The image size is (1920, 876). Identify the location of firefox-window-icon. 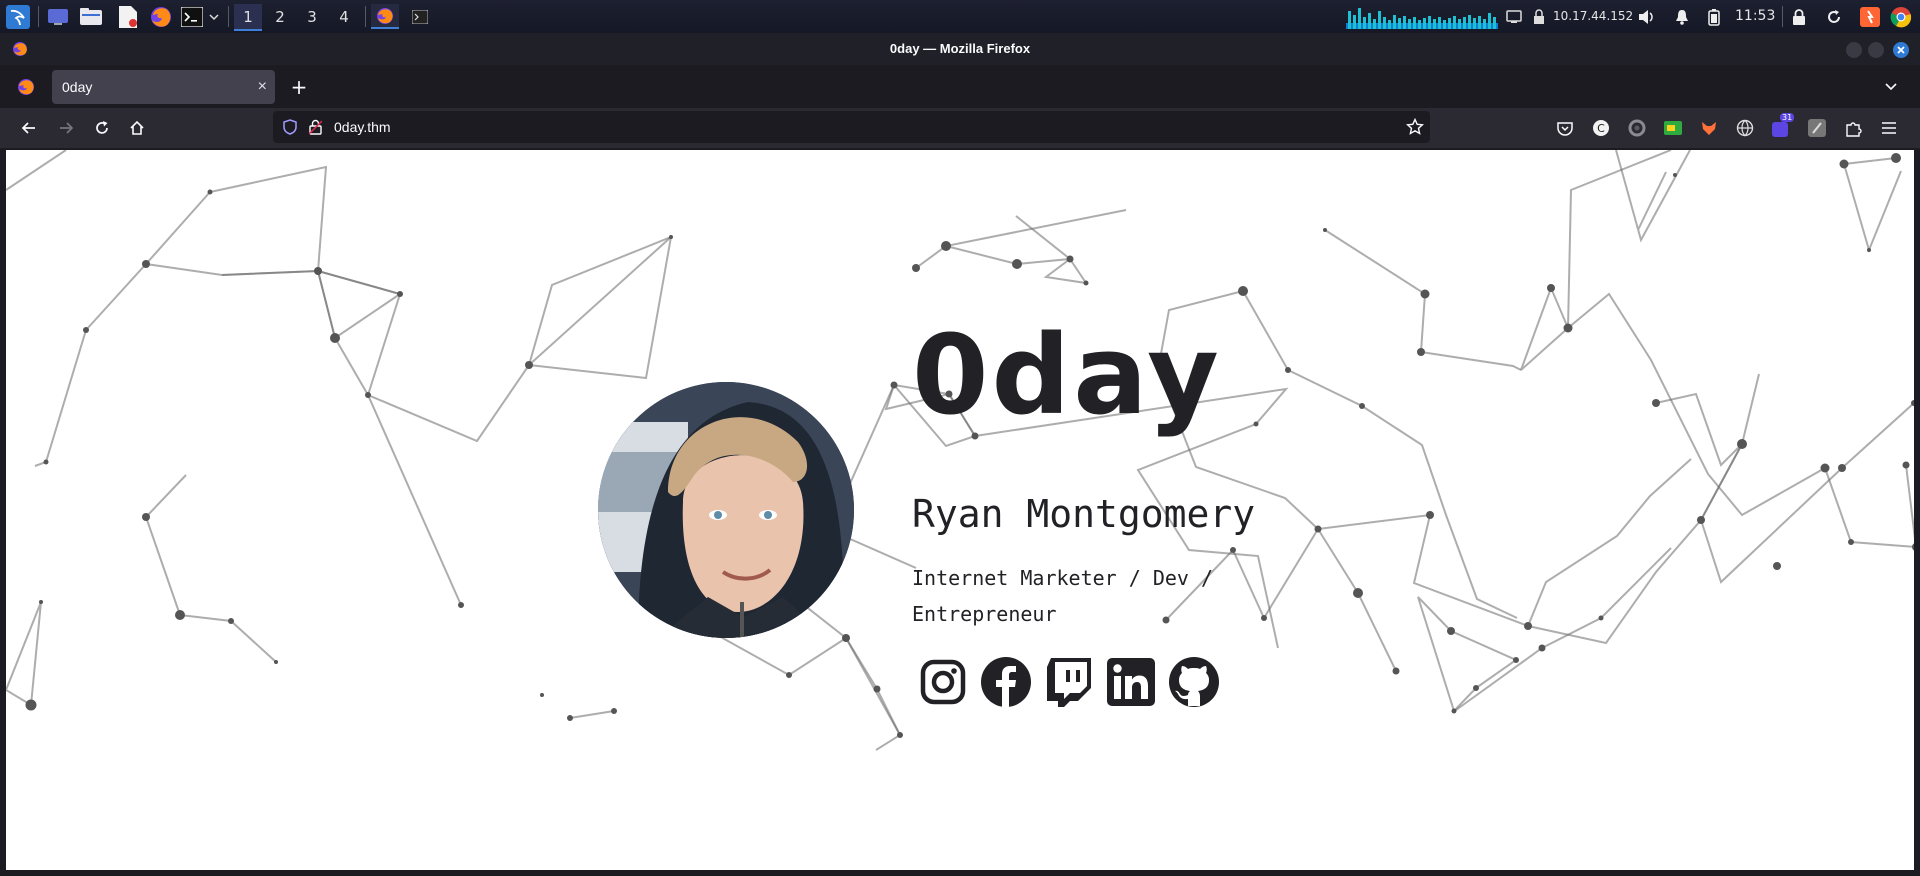
(385, 16).